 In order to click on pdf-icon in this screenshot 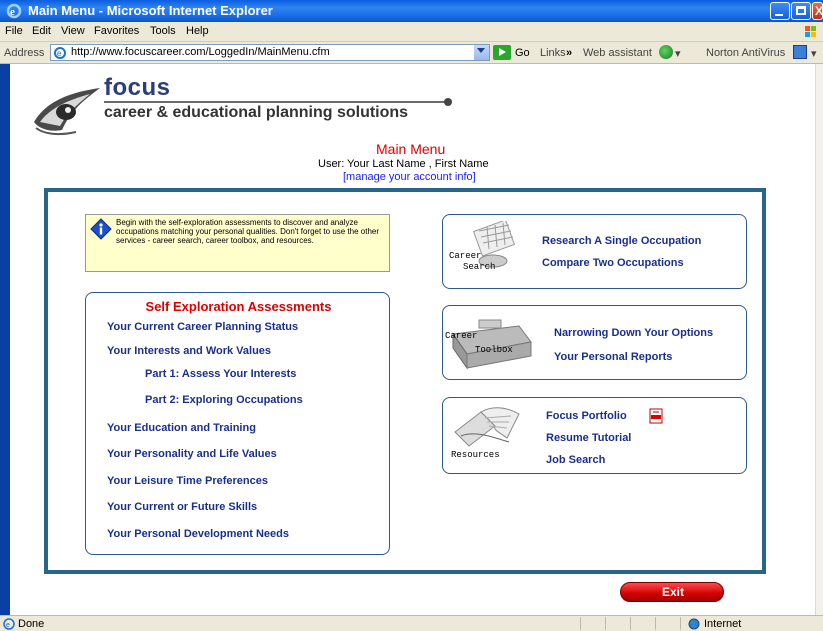, I will do `click(656, 416)`.